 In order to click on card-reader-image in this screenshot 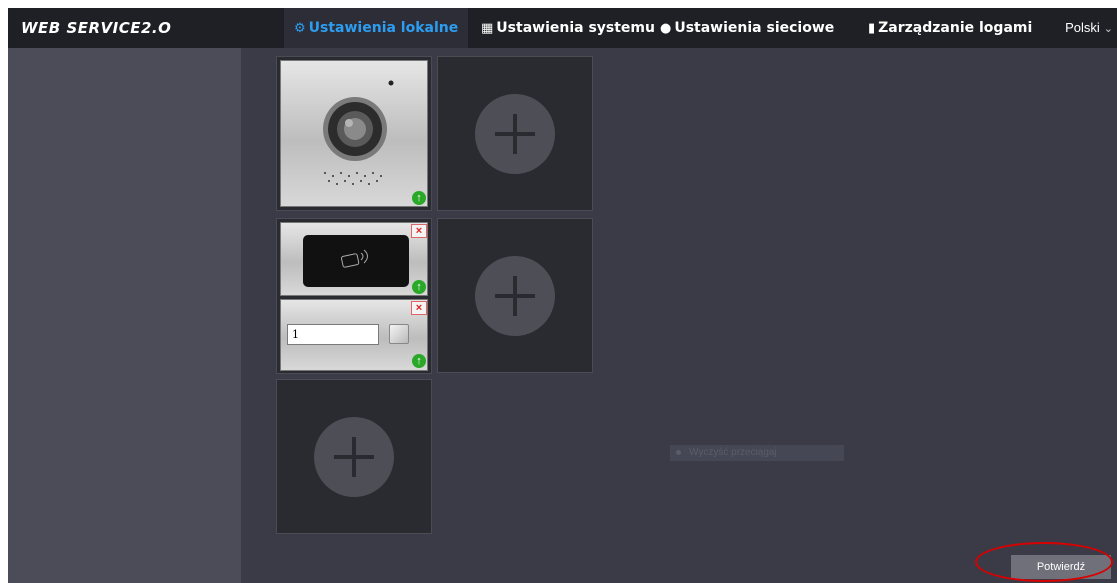, I will do `click(356, 261)`.